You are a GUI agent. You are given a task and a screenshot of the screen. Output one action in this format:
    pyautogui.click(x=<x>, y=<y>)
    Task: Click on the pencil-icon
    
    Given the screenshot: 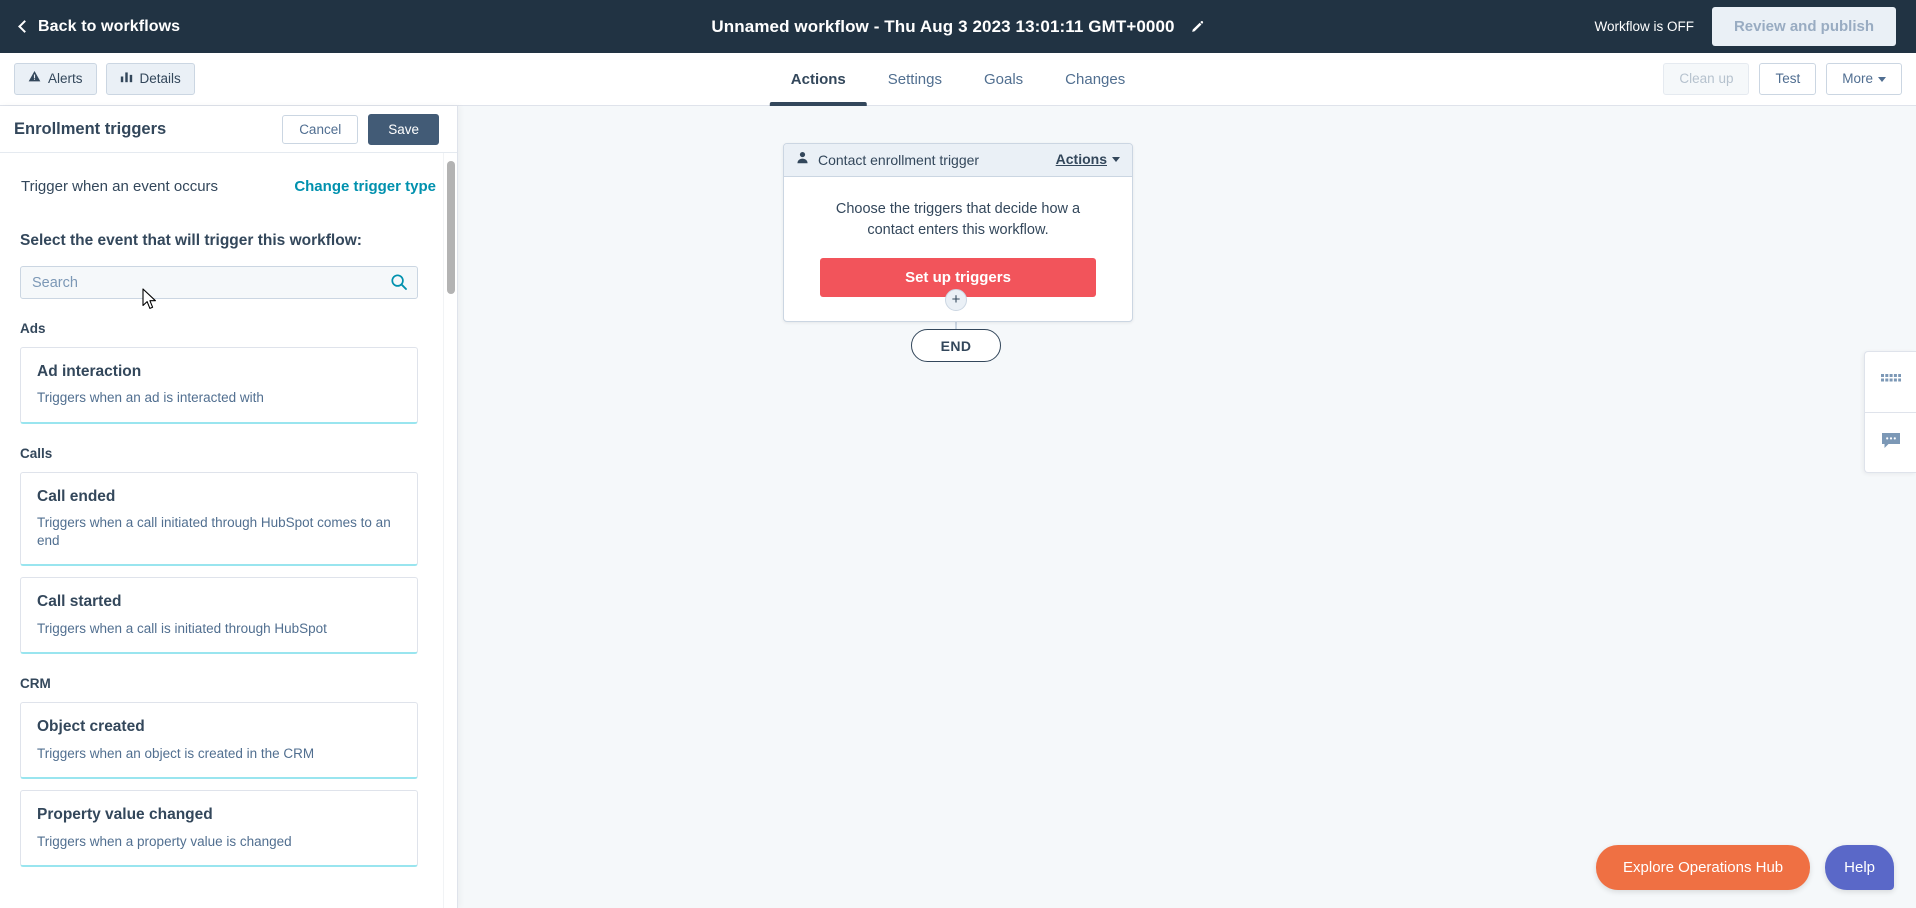 What is the action you would take?
    pyautogui.click(x=1198, y=27)
    